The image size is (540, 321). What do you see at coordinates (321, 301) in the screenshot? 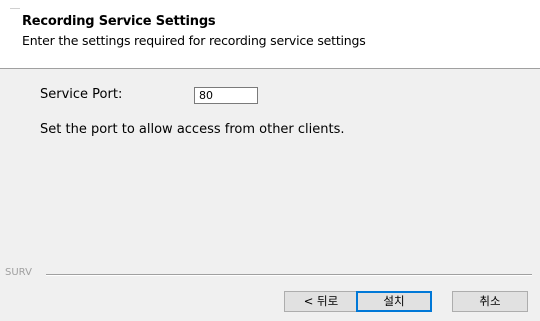
I see `back-button: < 뒤로` at bounding box center [321, 301].